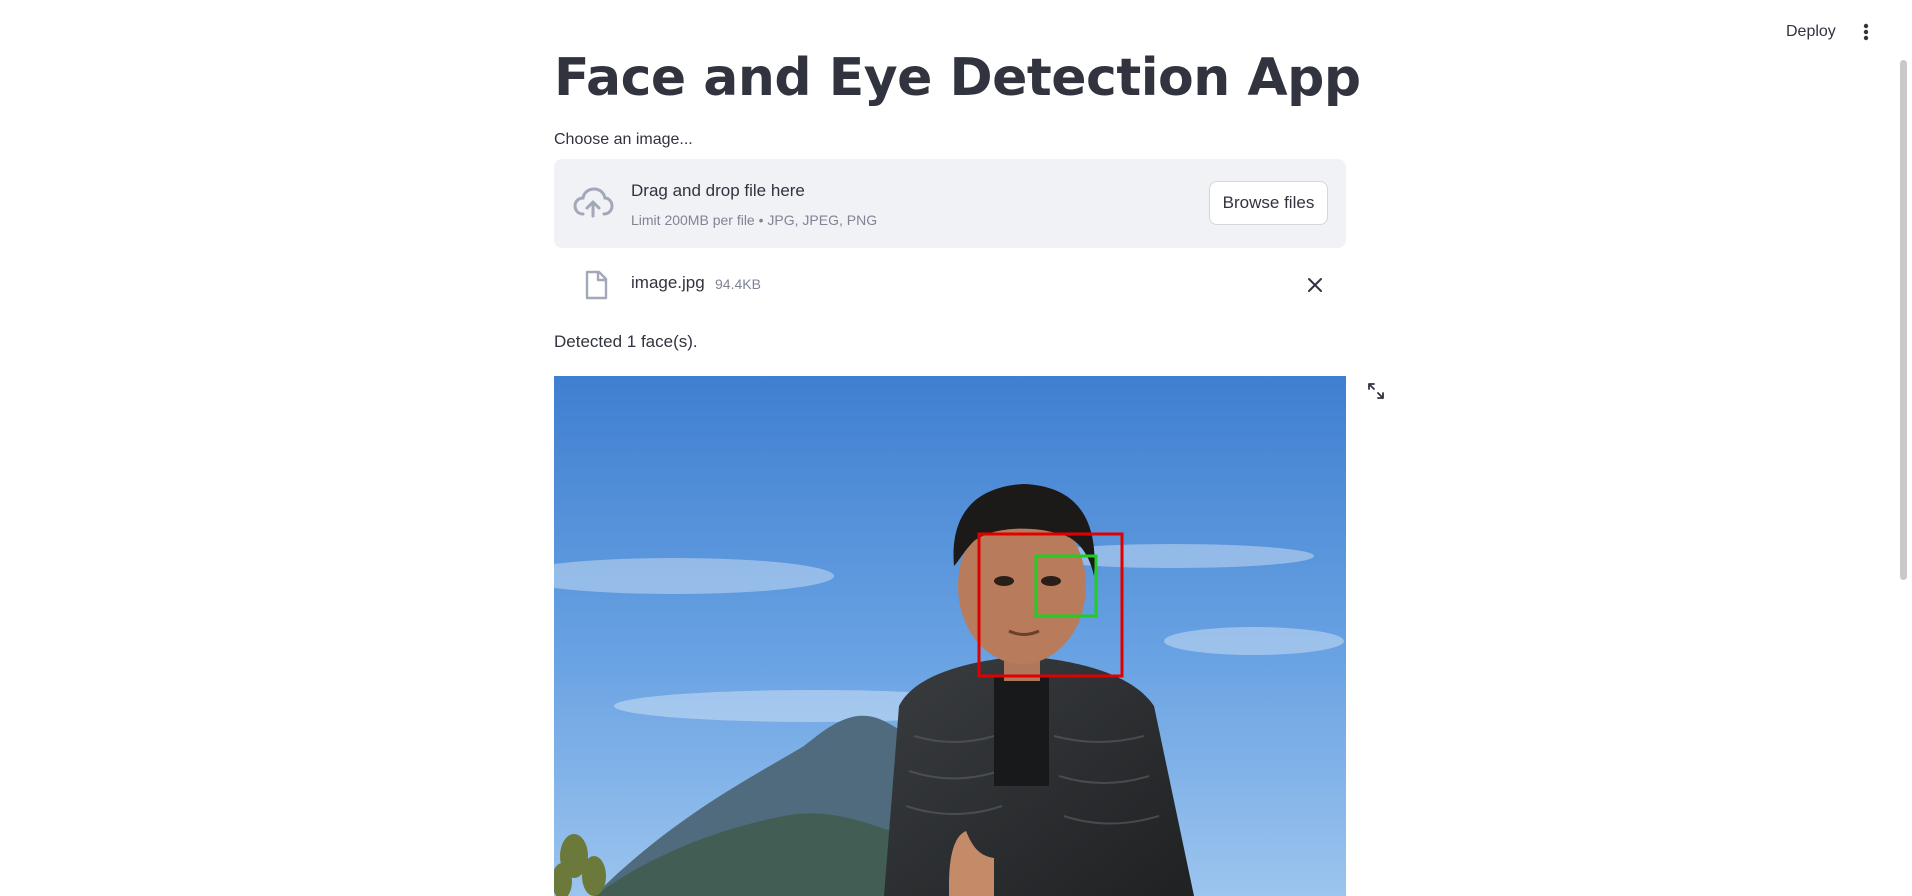  I want to click on dropzone-title: Drag and drop file here, so click(718, 190).